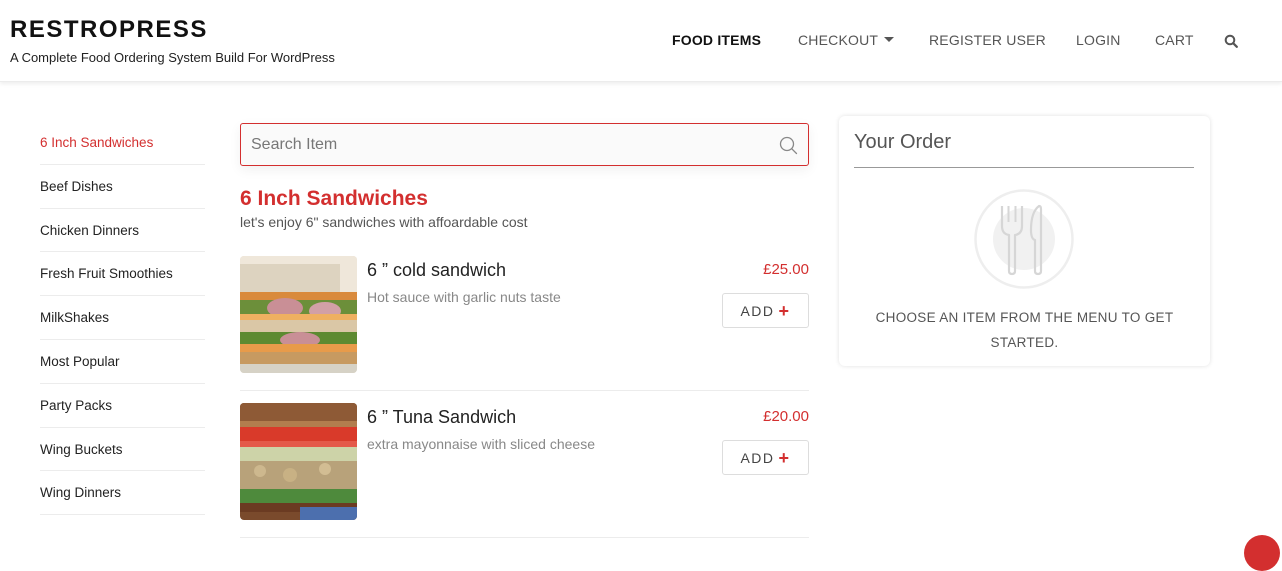  Describe the element at coordinates (464, 297) in the screenshot. I see `food-description: Hot sauce with garlic nuts taste` at that location.